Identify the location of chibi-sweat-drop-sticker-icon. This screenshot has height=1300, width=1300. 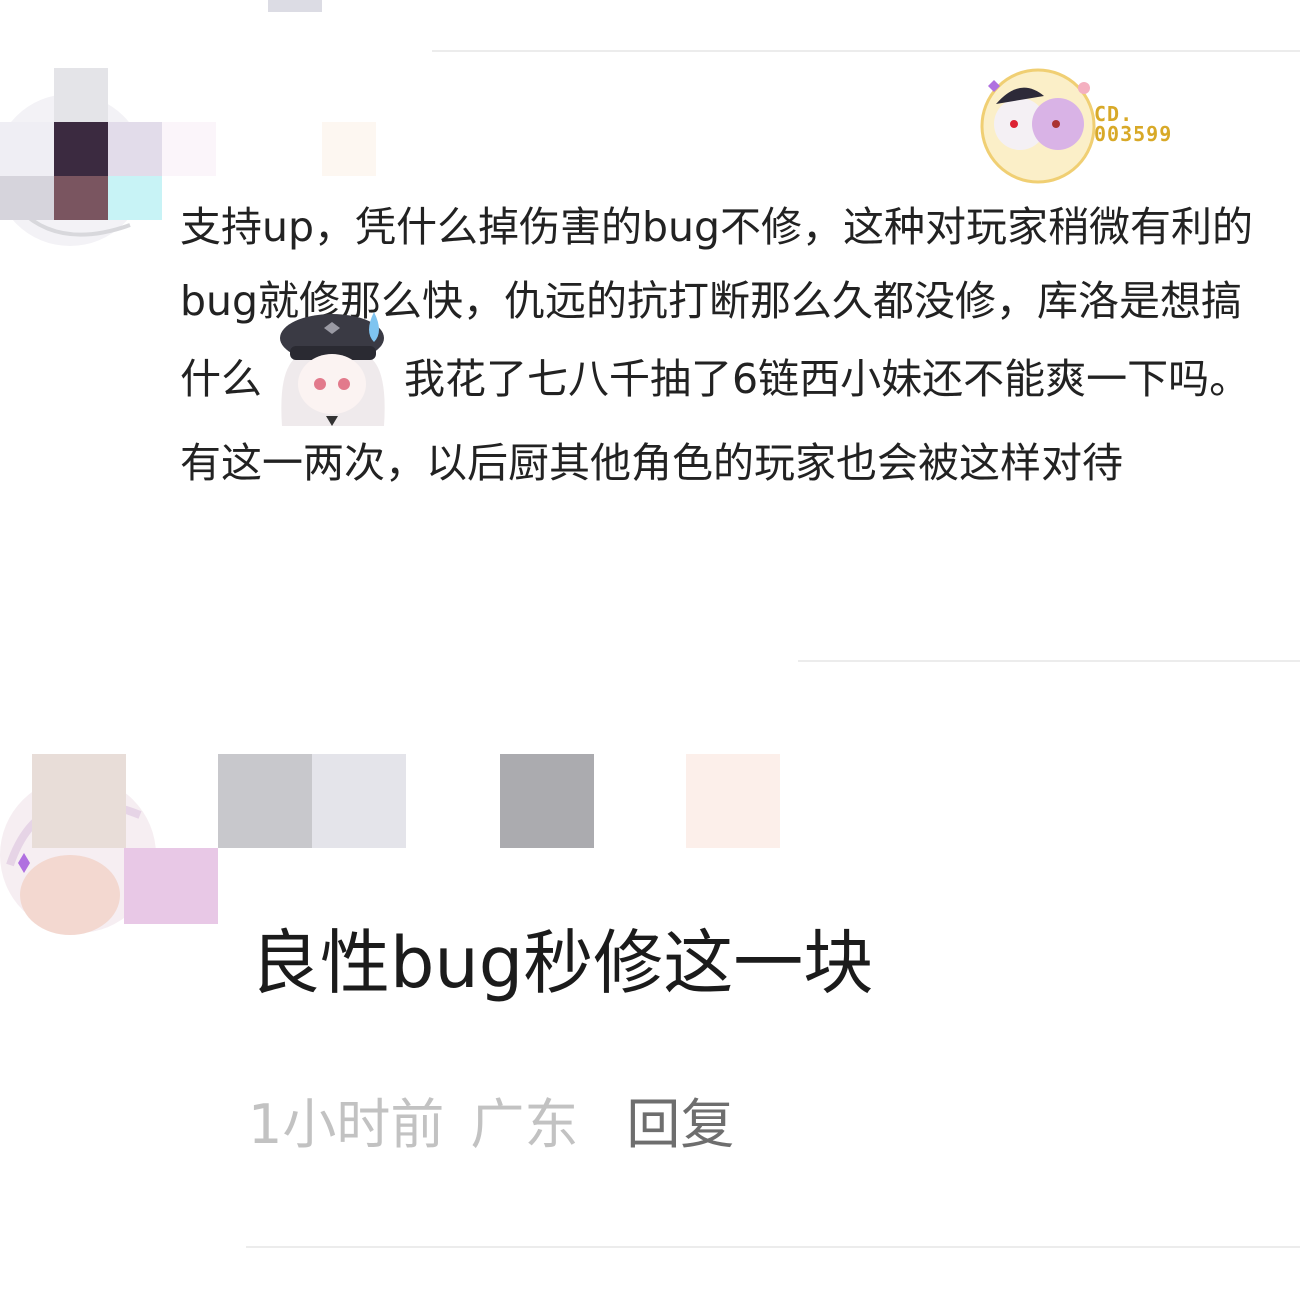
(332, 369).